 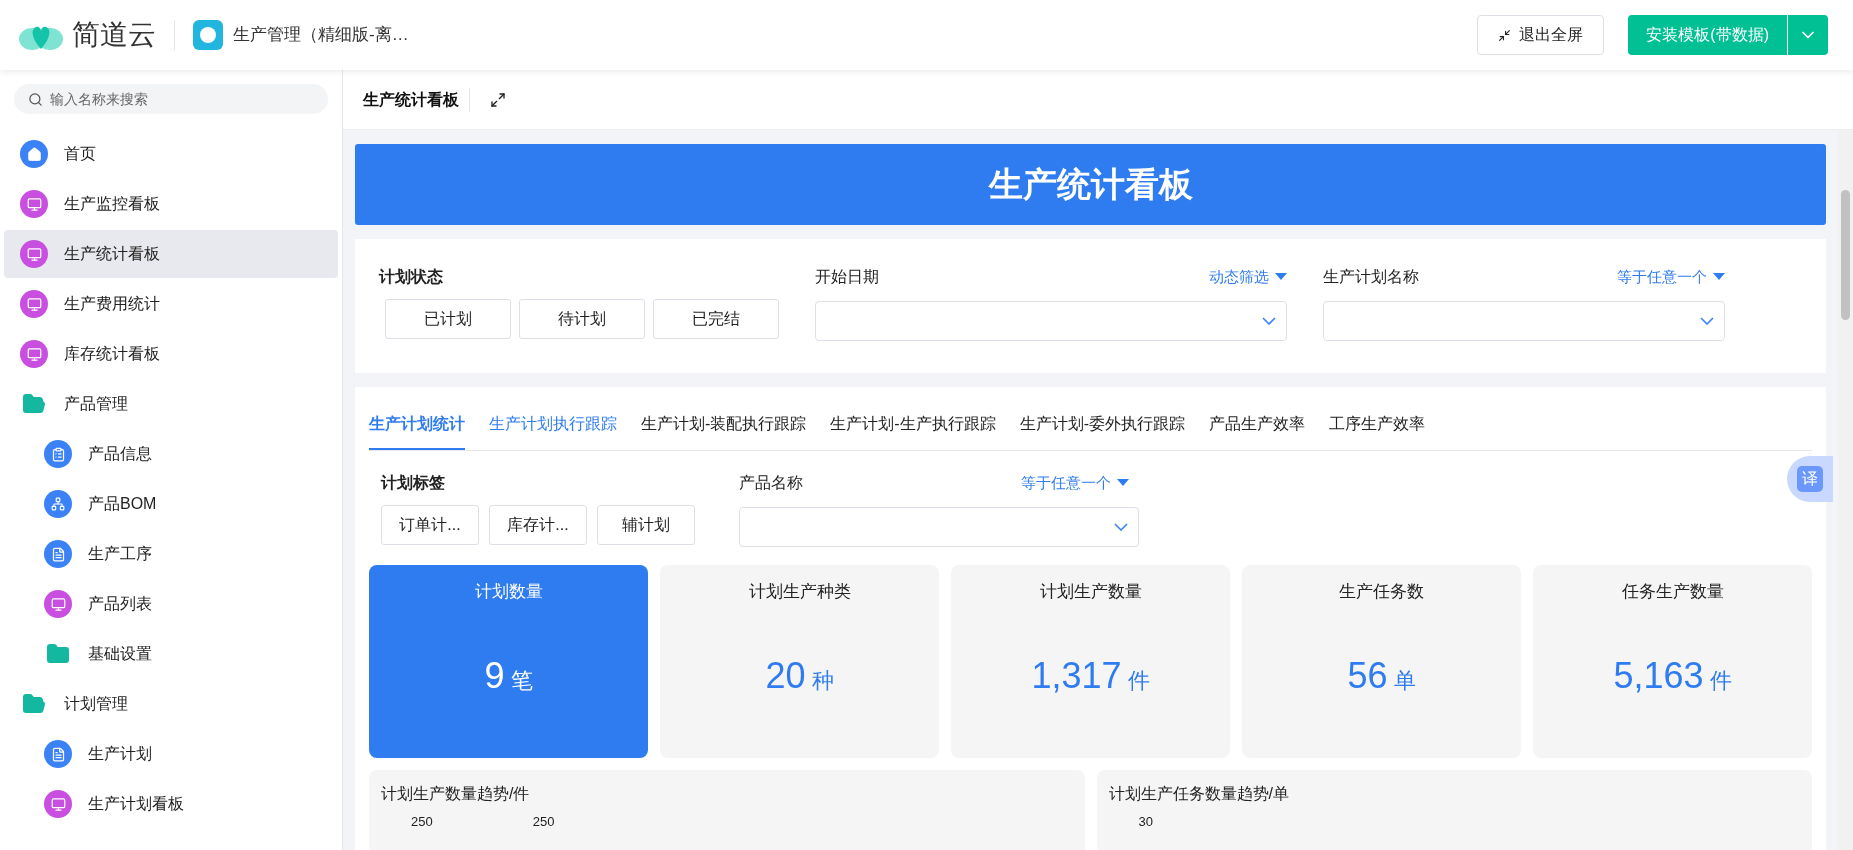 What do you see at coordinates (1658, 675) in the screenshot?
I see `kpi-value: 5,163` at bounding box center [1658, 675].